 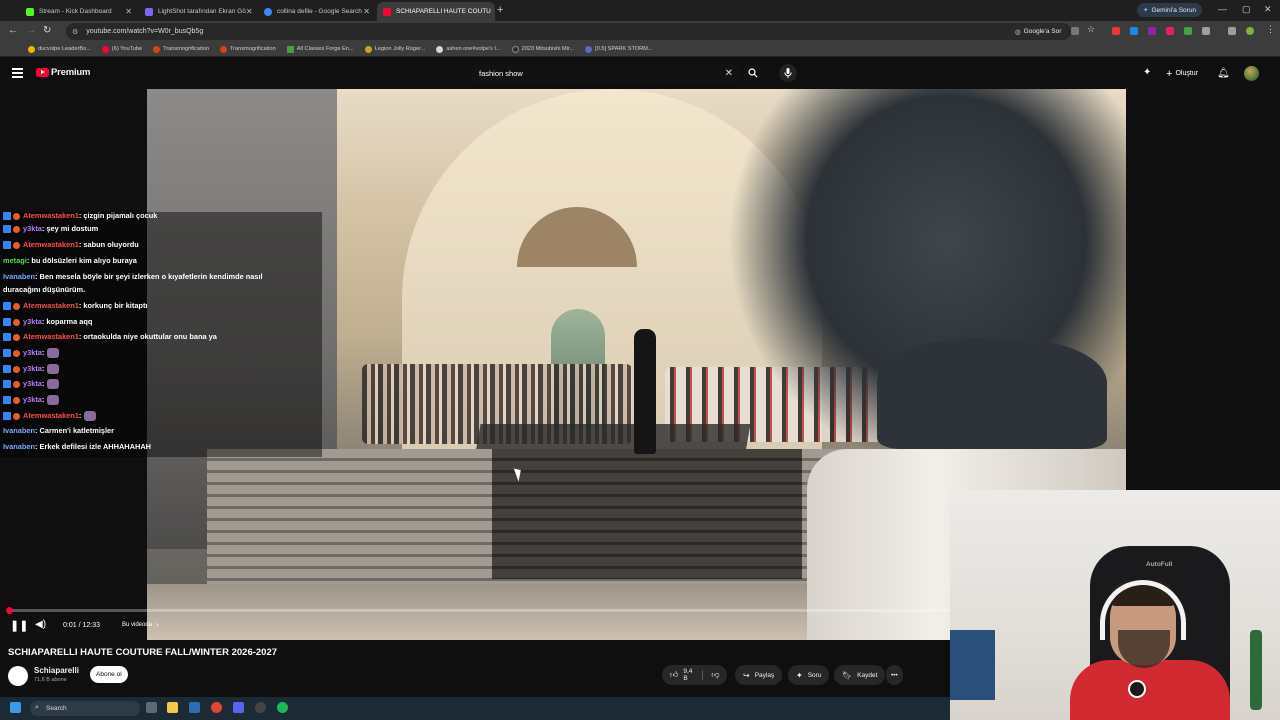 What do you see at coordinates (9, 610) in the screenshot?
I see `progress-scrubber-handle` at bounding box center [9, 610].